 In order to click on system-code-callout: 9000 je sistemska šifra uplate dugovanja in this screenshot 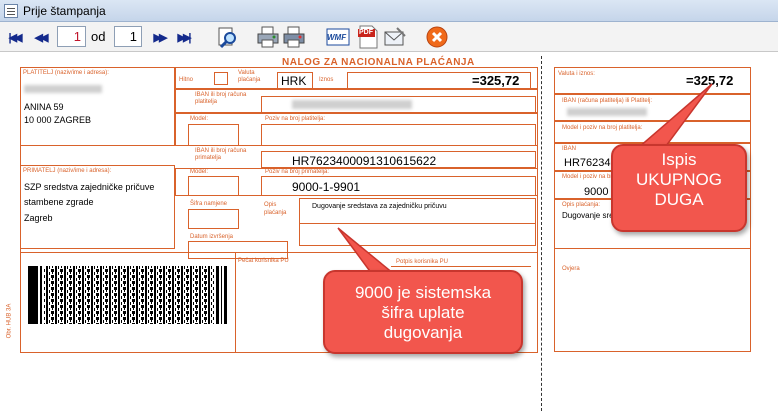, I will do `click(423, 312)`.